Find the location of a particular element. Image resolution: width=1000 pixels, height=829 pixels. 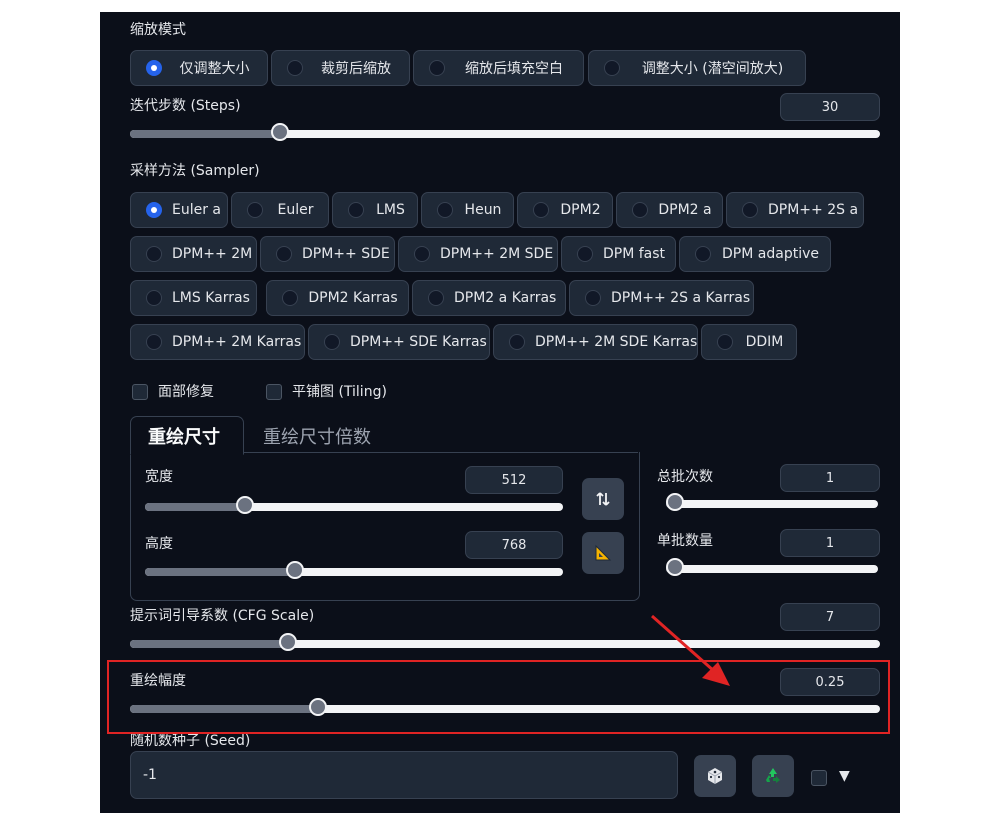

sampler-option: DPM2 is located at coordinates (565, 210).